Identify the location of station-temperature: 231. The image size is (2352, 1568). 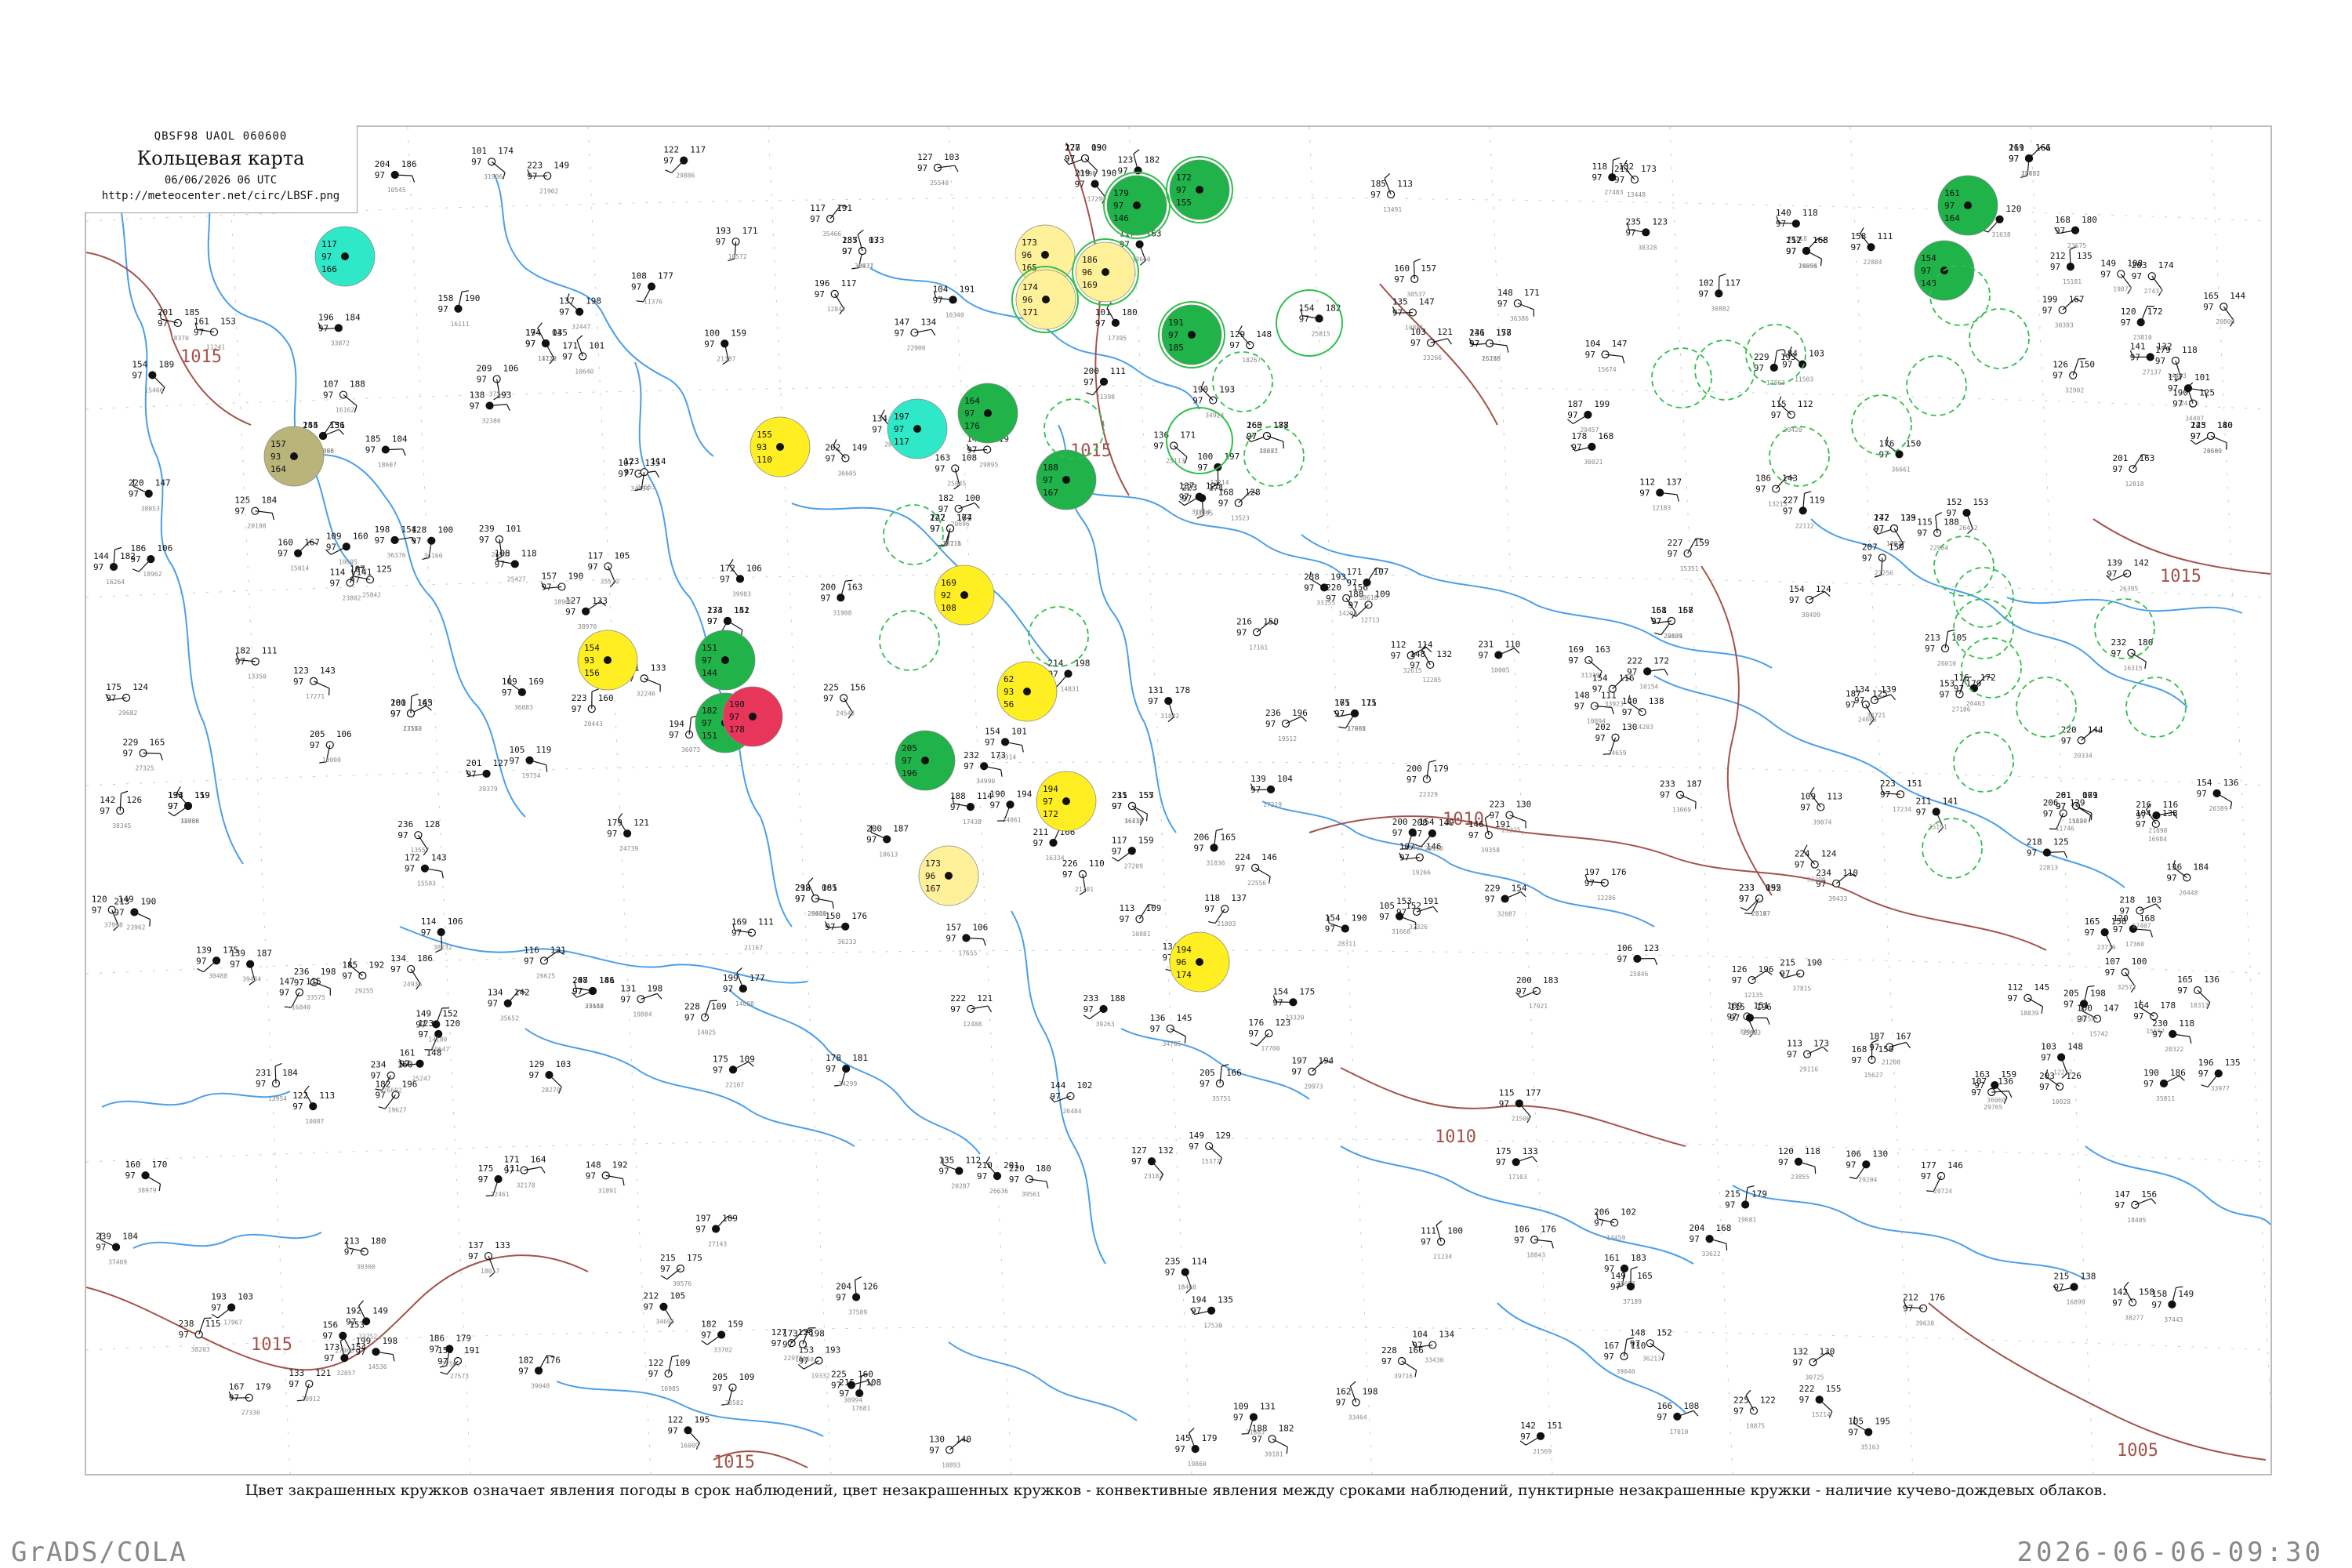
(263, 1073).